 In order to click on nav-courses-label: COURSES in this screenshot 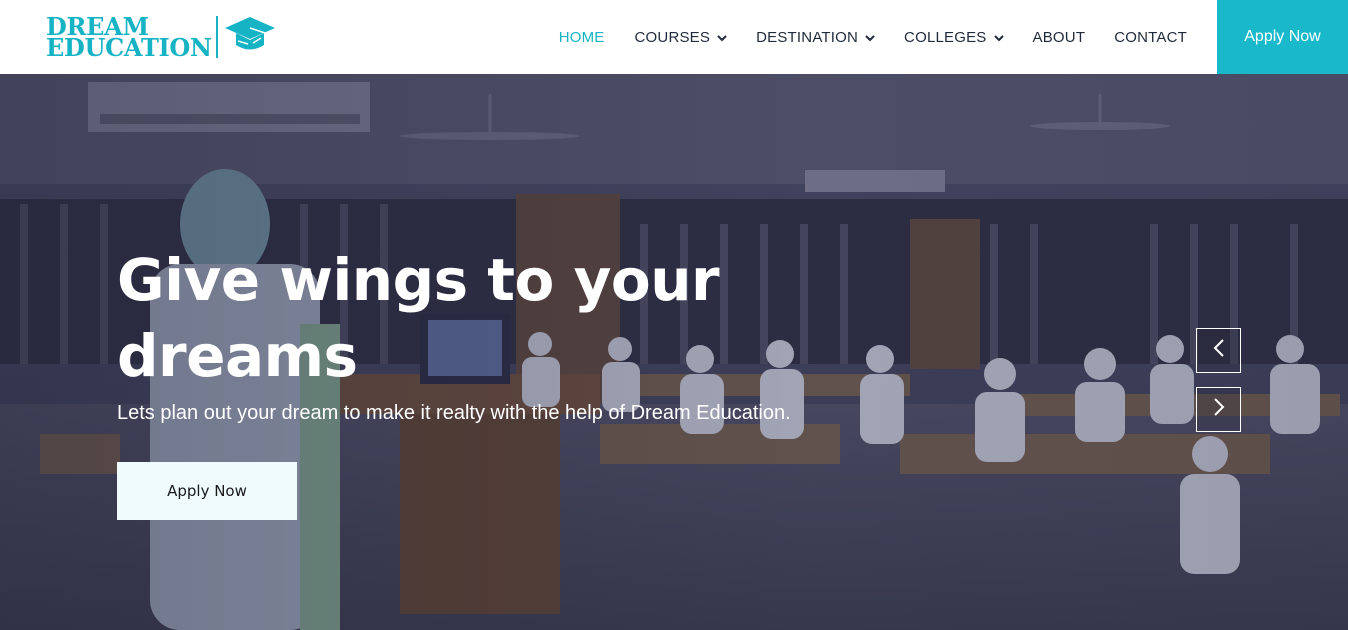, I will do `click(672, 37)`.